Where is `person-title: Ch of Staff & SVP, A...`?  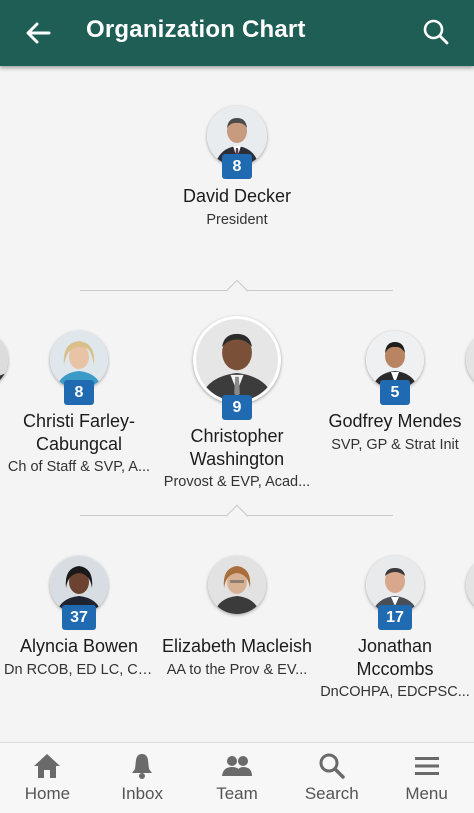
person-title: Ch of Staff & SVP, A... is located at coordinates (79, 467).